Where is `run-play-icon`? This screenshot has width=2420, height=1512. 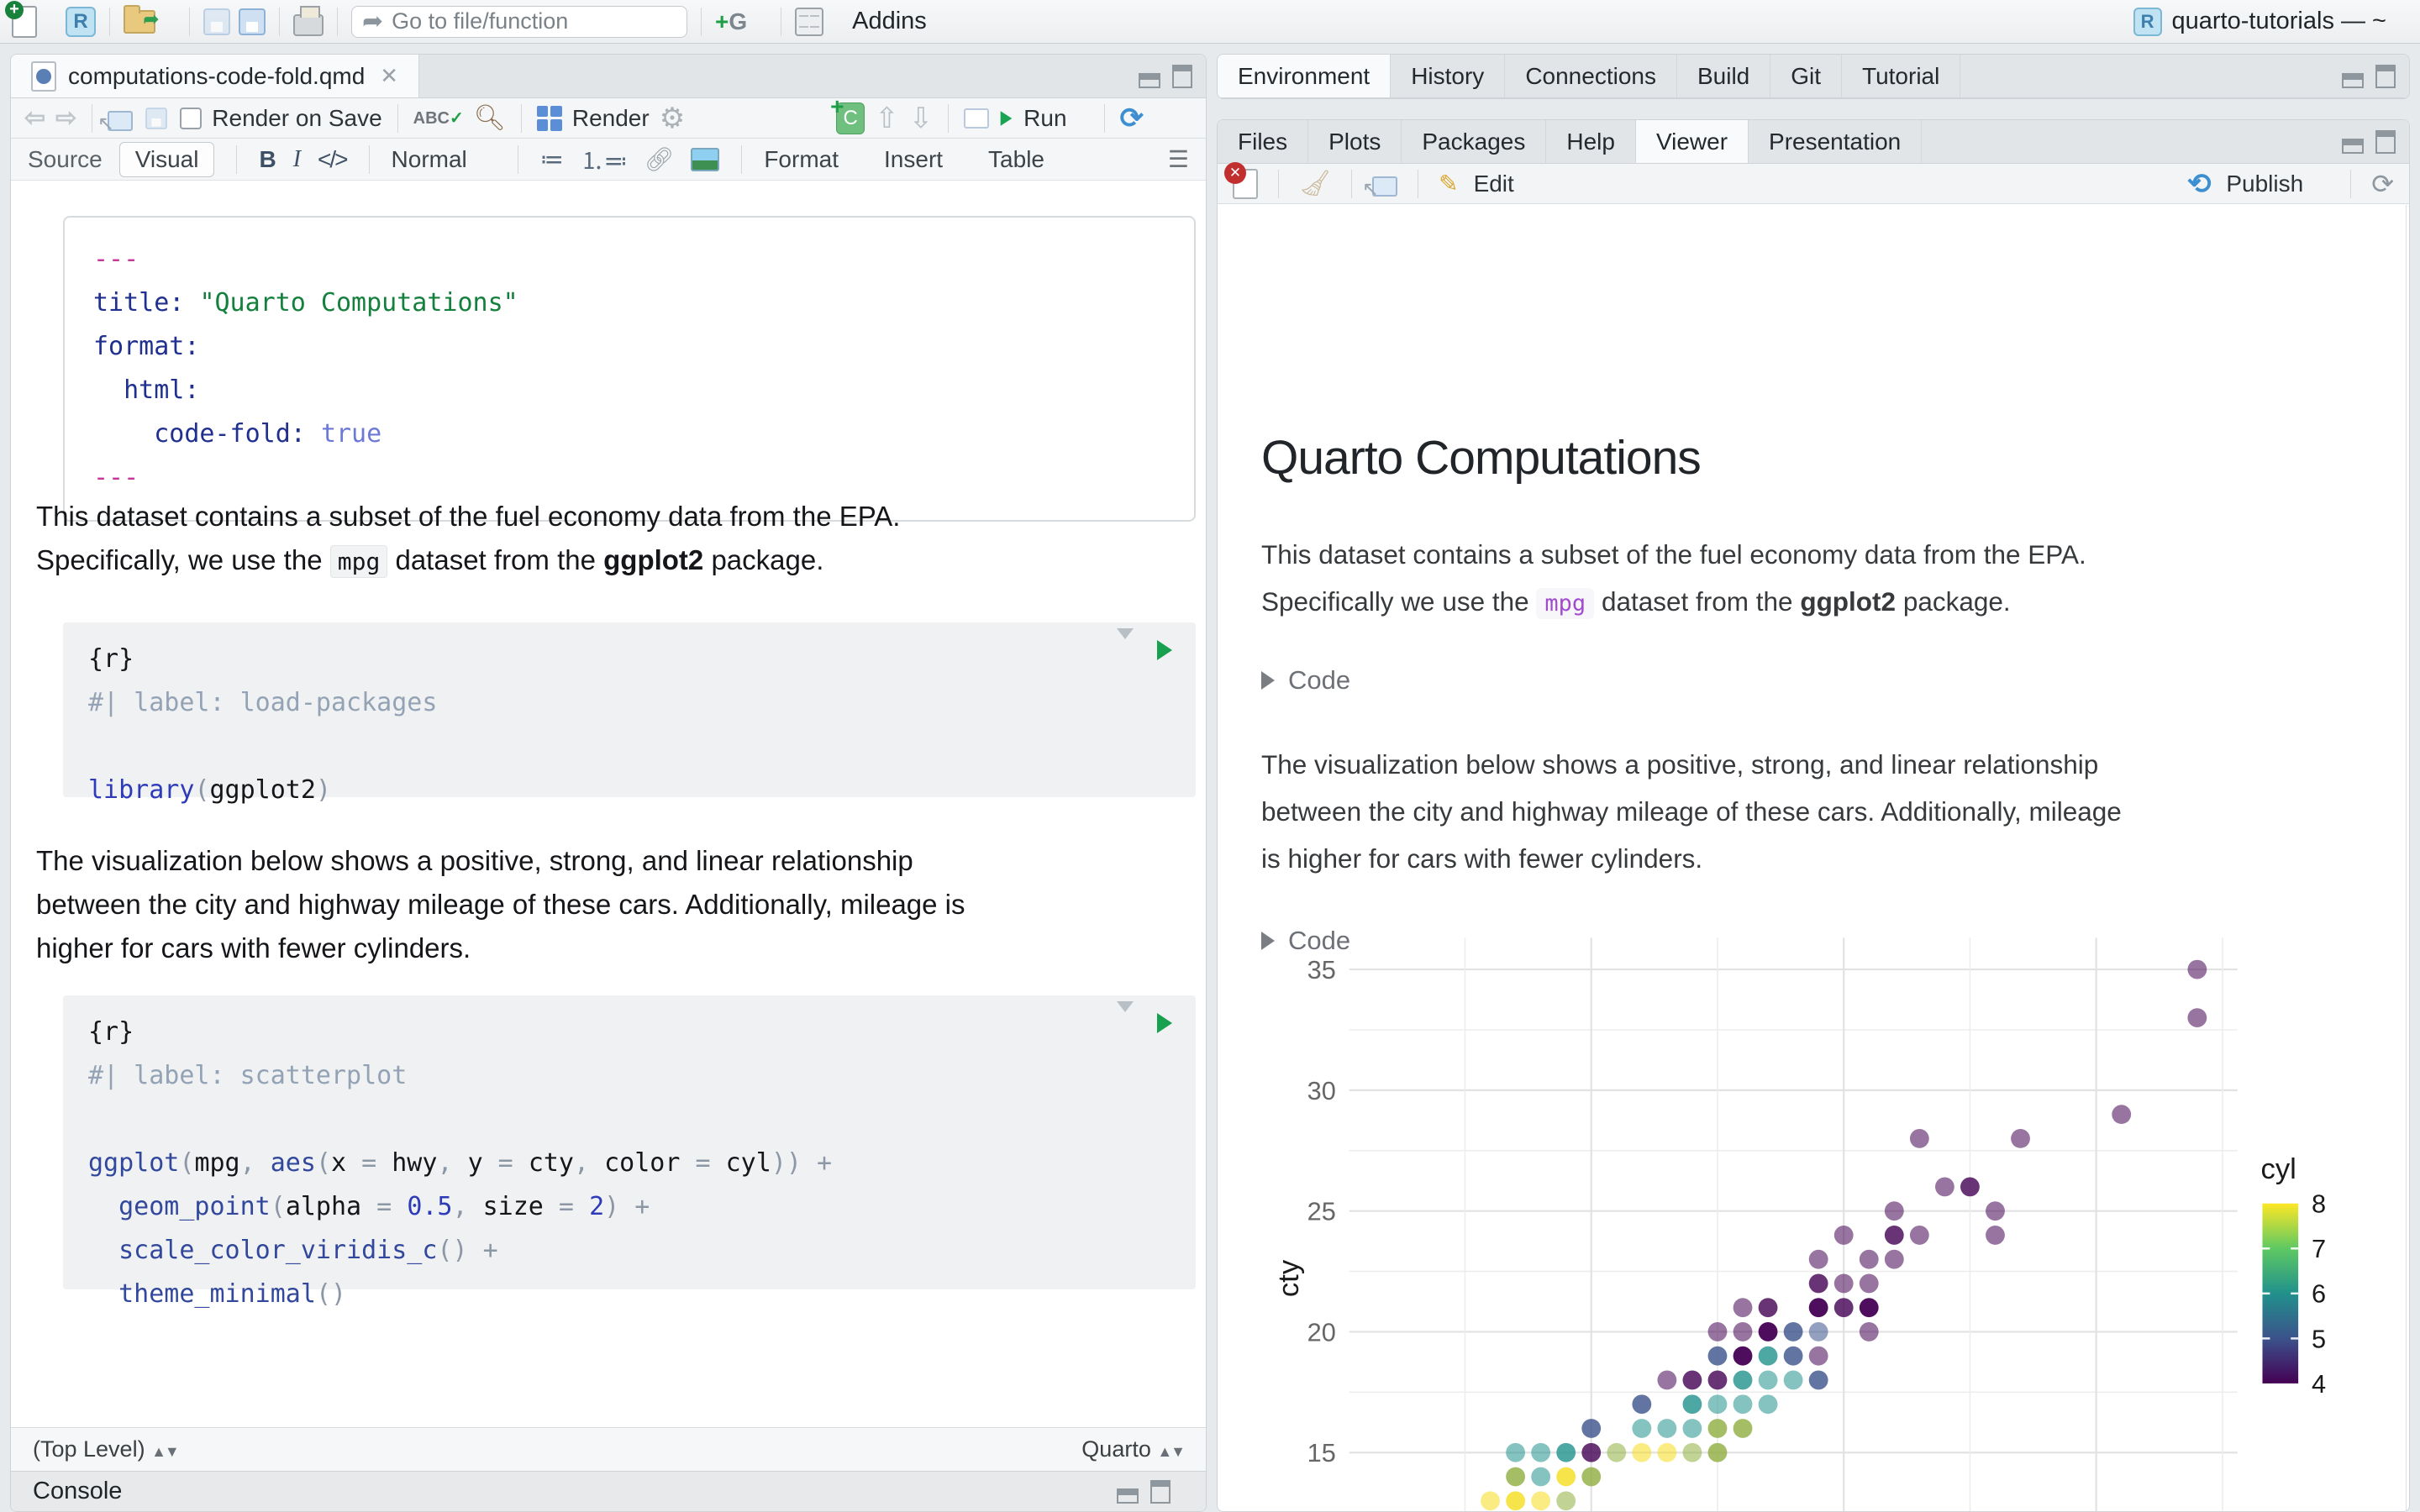
run-play-icon is located at coordinates (1006, 118).